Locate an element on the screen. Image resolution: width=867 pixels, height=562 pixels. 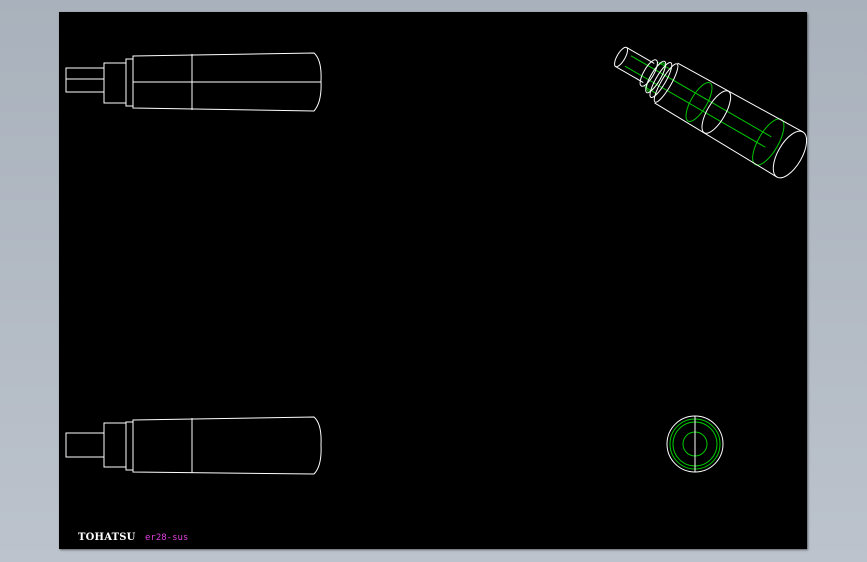
part-label: er28-sus is located at coordinates (167, 538).